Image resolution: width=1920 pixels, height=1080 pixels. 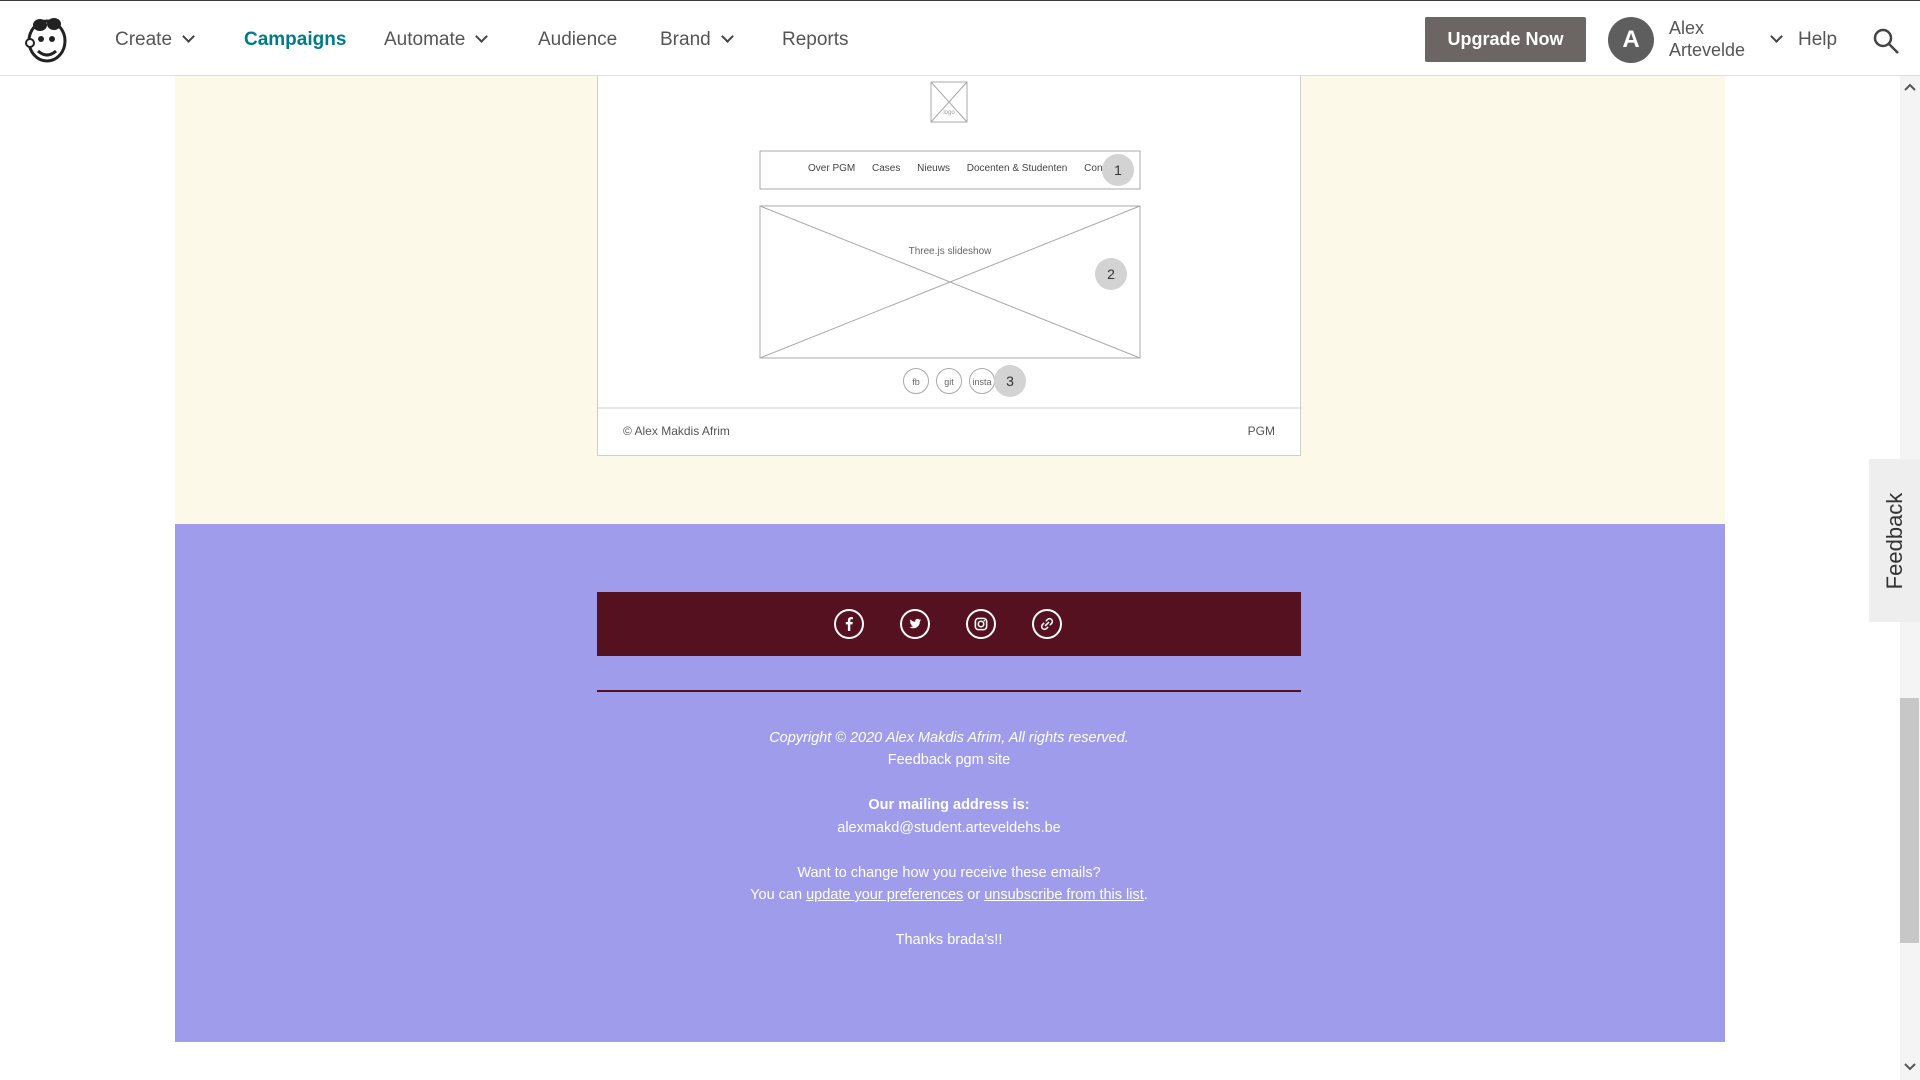 What do you see at coordinates (685, 39) in the screenshot?
I see `nav-brand-label: Brand` at bounding box center [685, 39].